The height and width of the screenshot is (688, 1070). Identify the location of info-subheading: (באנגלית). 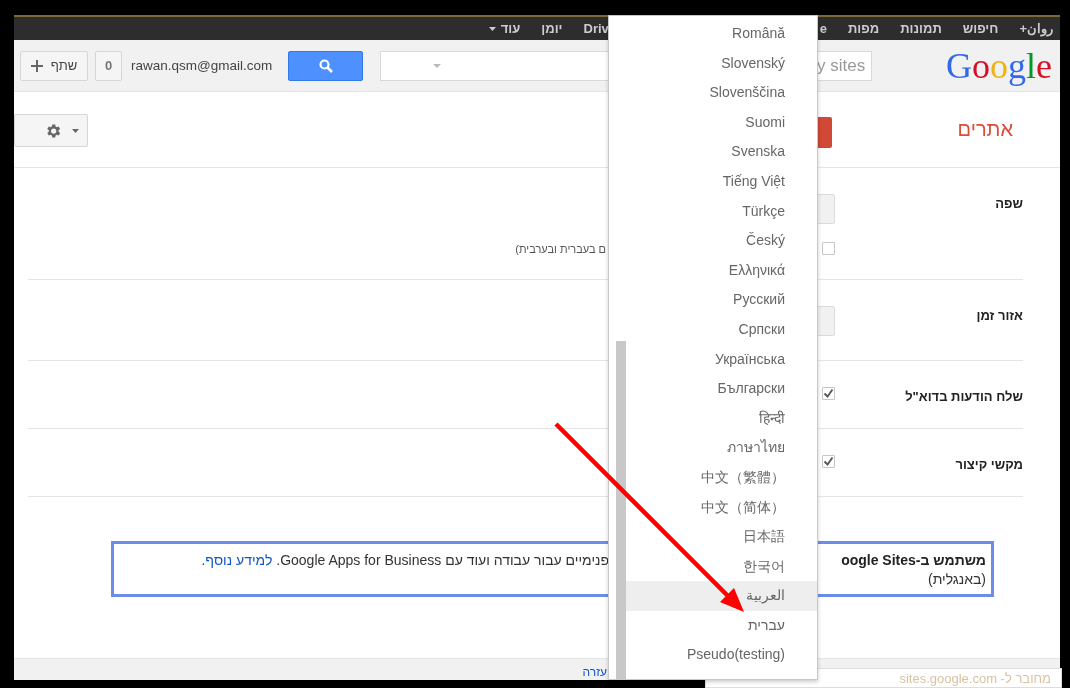
(956, 579).